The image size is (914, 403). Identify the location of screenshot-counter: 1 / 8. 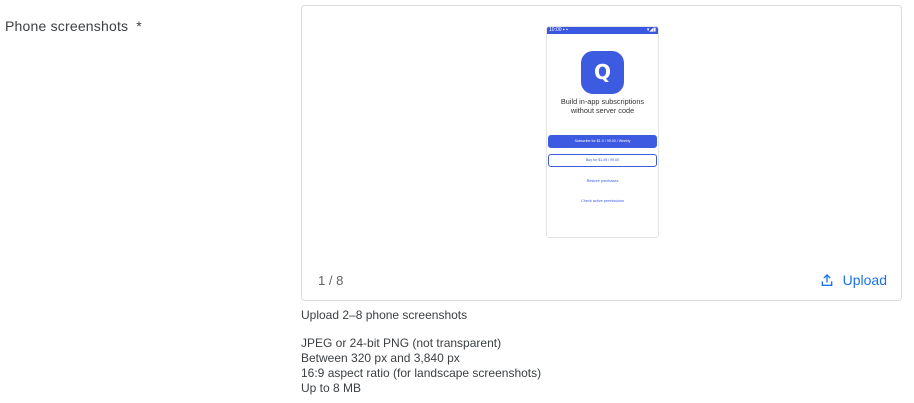
(331, 280).